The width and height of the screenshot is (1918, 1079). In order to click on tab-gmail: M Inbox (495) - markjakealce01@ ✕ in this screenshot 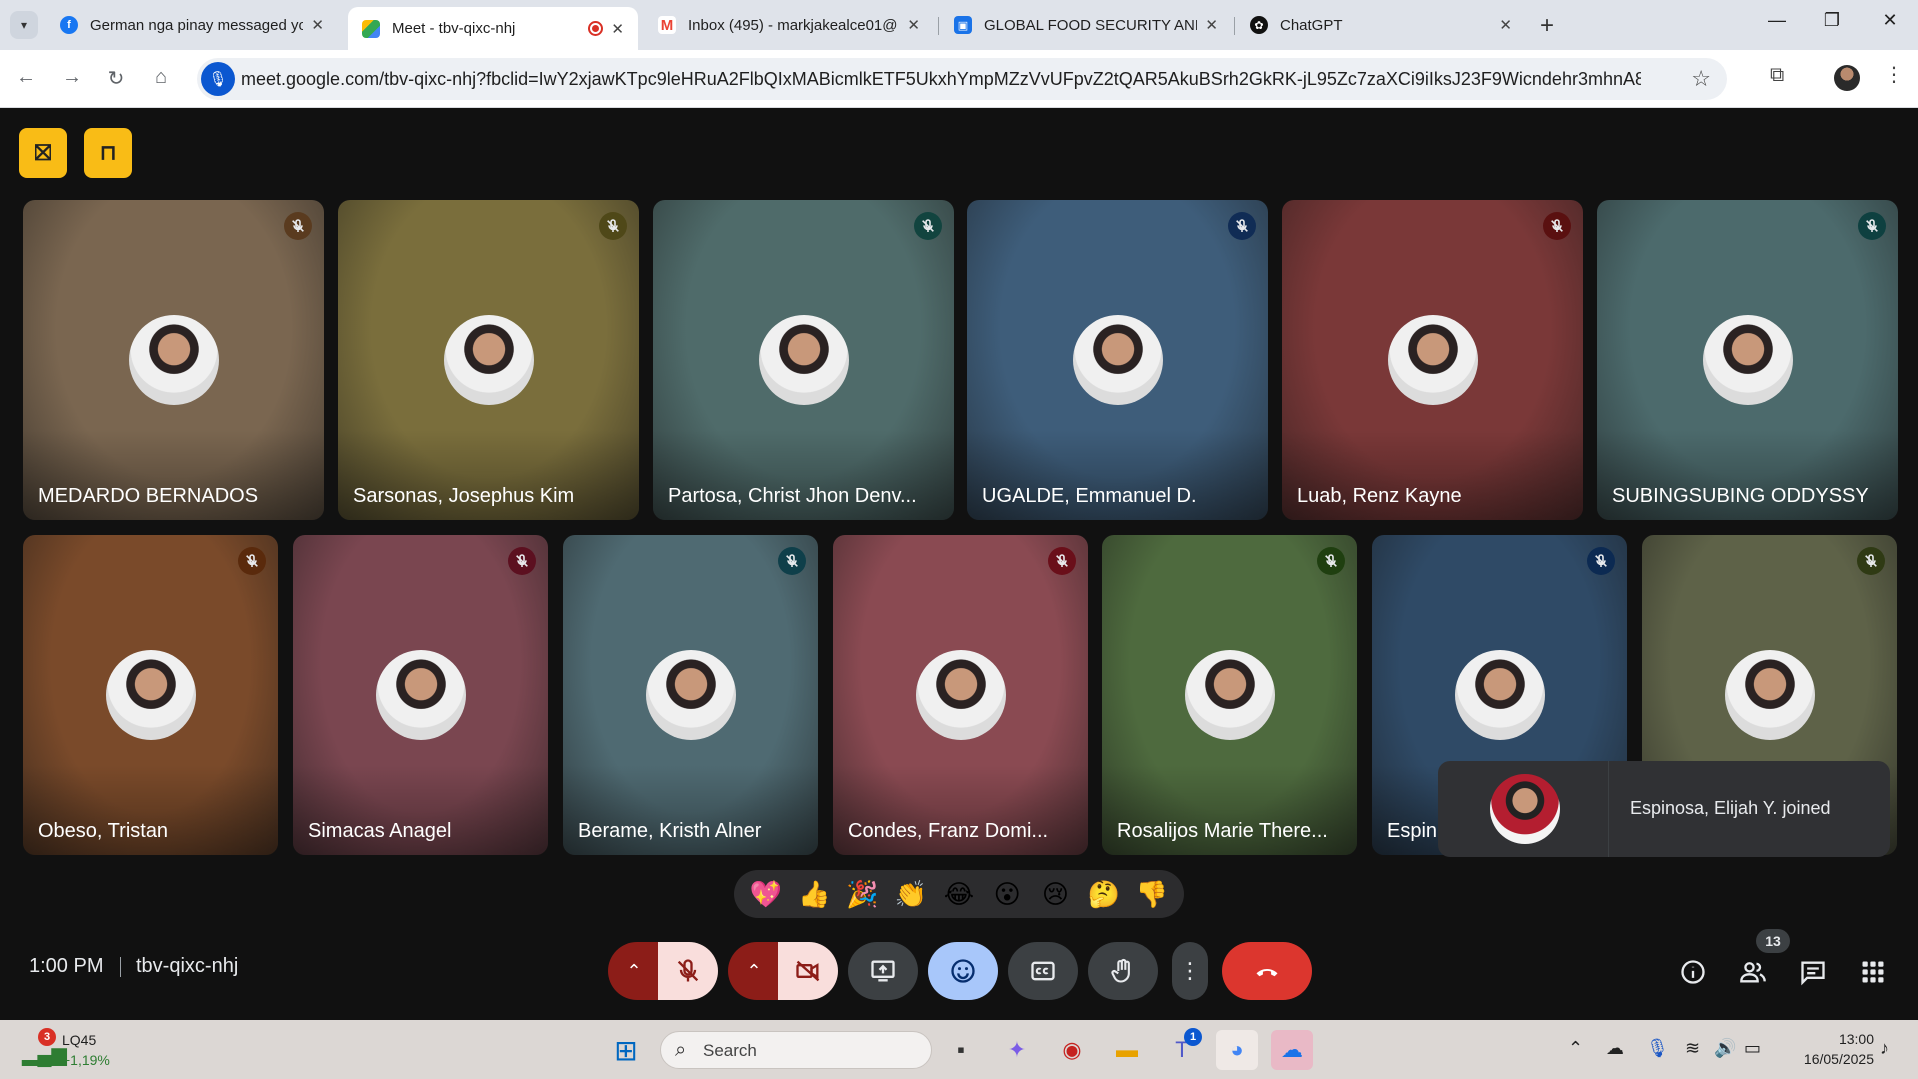, I will do `click(789, 25)`.